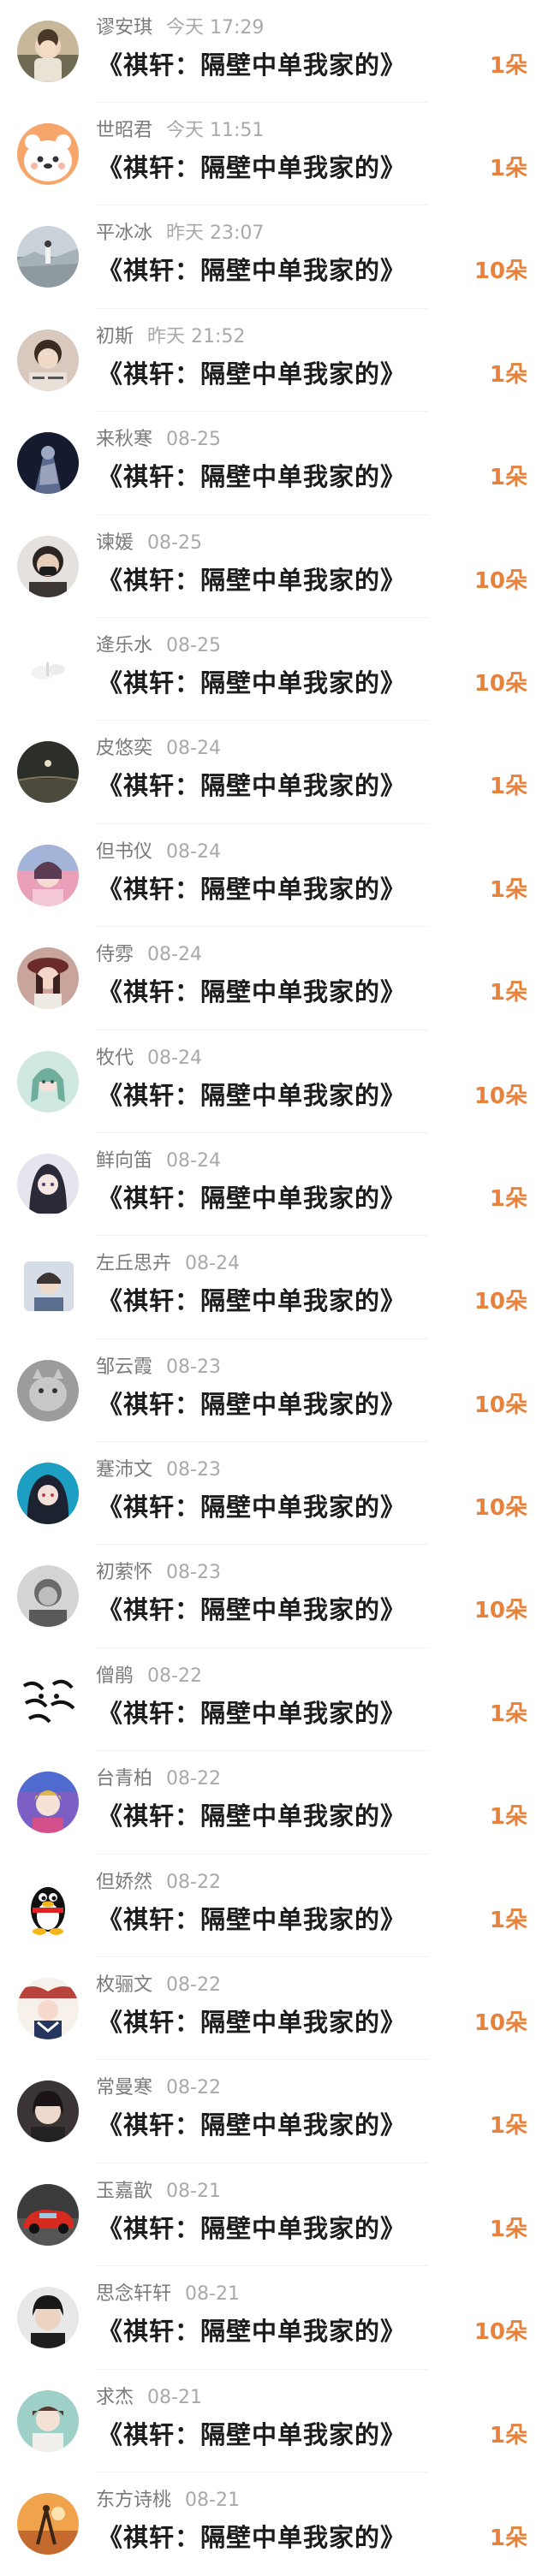 The height and width of the screenshot is (2576, 548). I want to click on list-item: 鲜向笛 08-24 《祺轩：隔壁中单我家的》 1朵, so click(274, 1185).